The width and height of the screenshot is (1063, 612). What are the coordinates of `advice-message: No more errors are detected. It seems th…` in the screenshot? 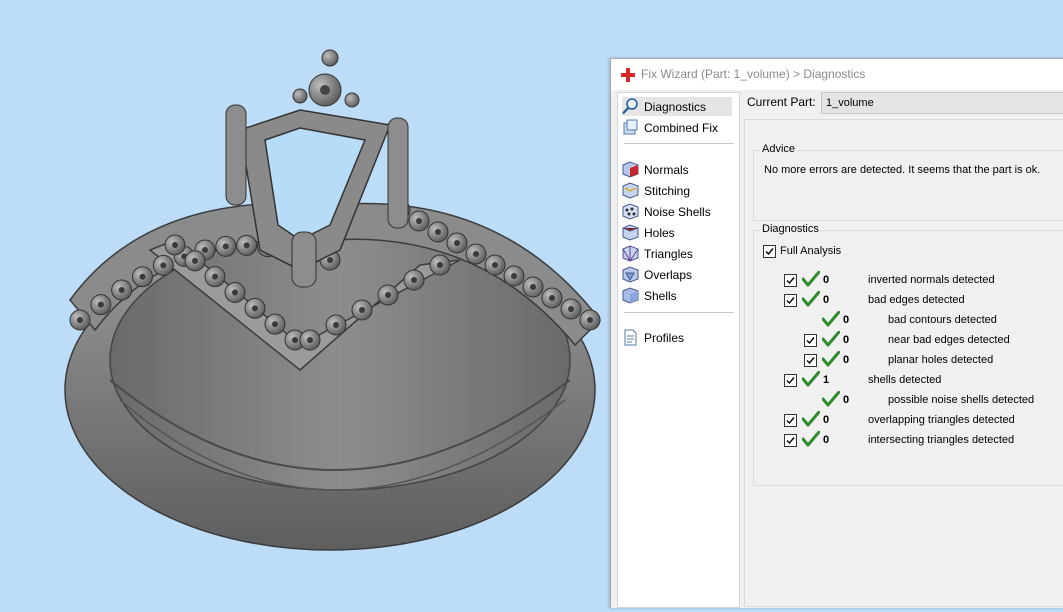 It's located at (902, 170).